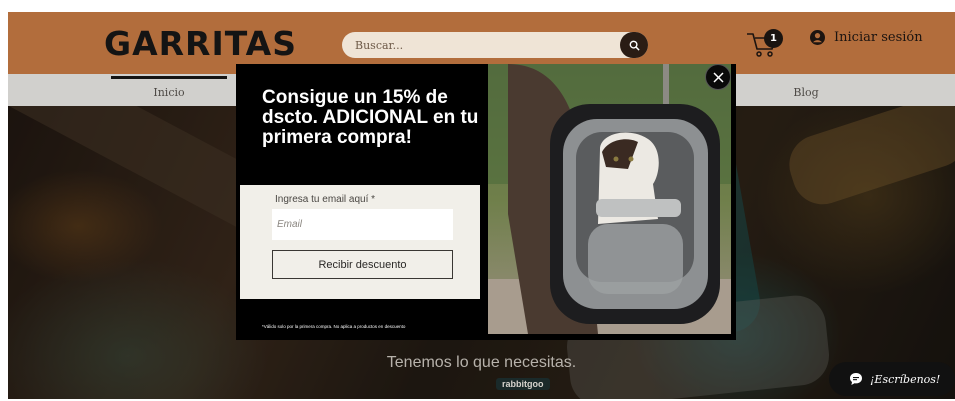  What do you see at coordinates (878, 37) in the screenshot?
I see `login-label: Iniciar sesión` at bounding box center [878, 37].